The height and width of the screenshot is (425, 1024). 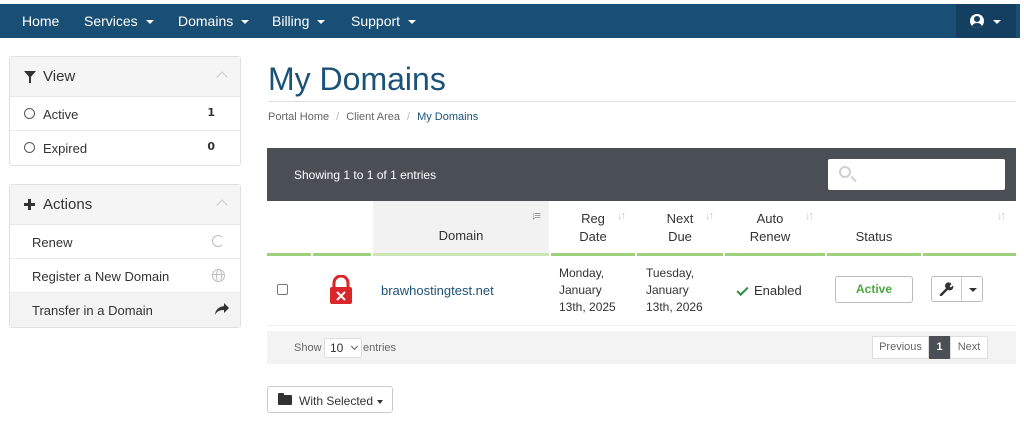 What do you see at coordinates (125, 242) in the screenshot?
I see `action-renew: Renew` at bounding box center [125, 242].